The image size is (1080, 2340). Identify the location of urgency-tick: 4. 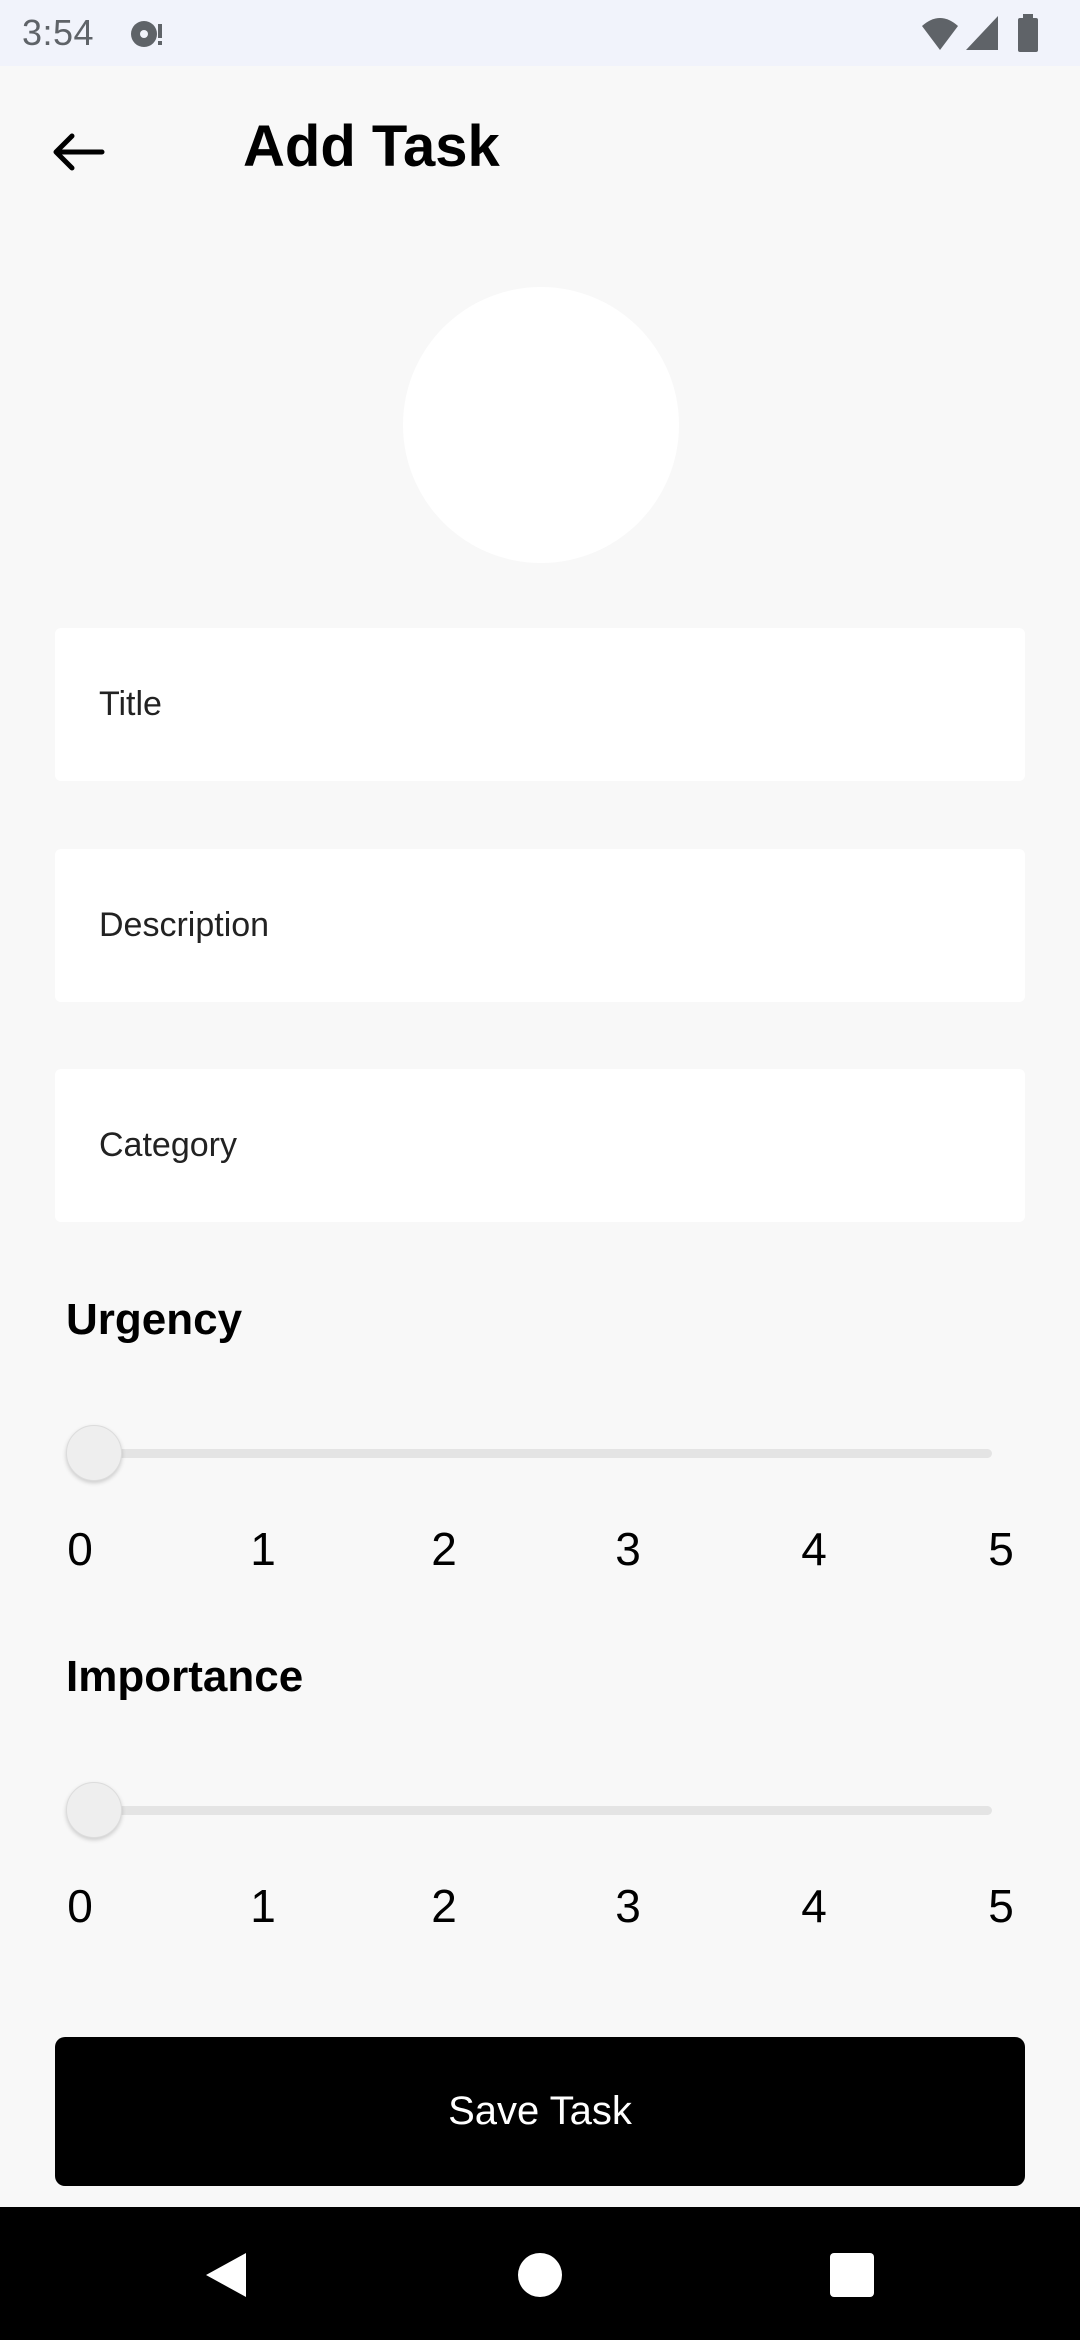
(814, 1549).